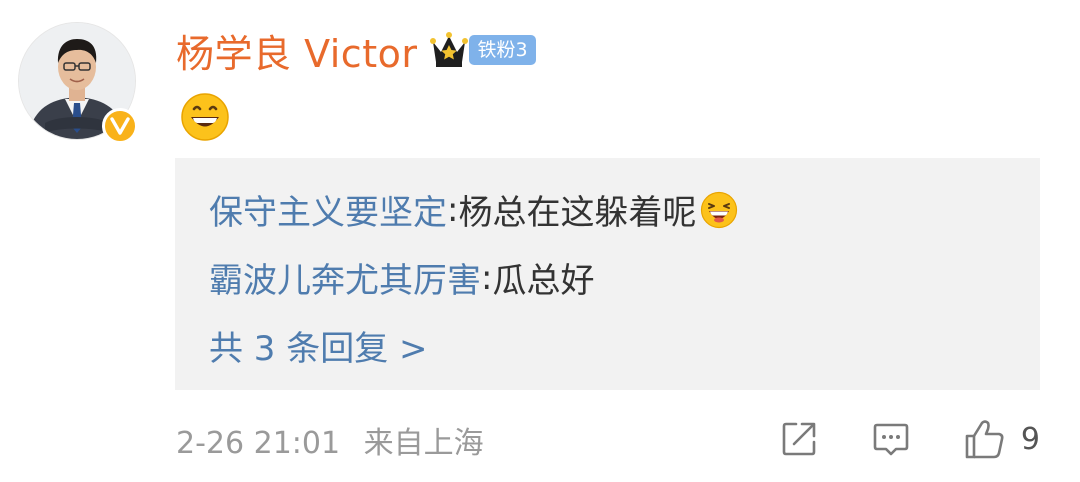 Image resolution: width=1080 pixels, height=482 pixels. What do you see at coordinates (78, 83) in the screenshot?
I see `avatar-container` at bounding box center [78, 83].